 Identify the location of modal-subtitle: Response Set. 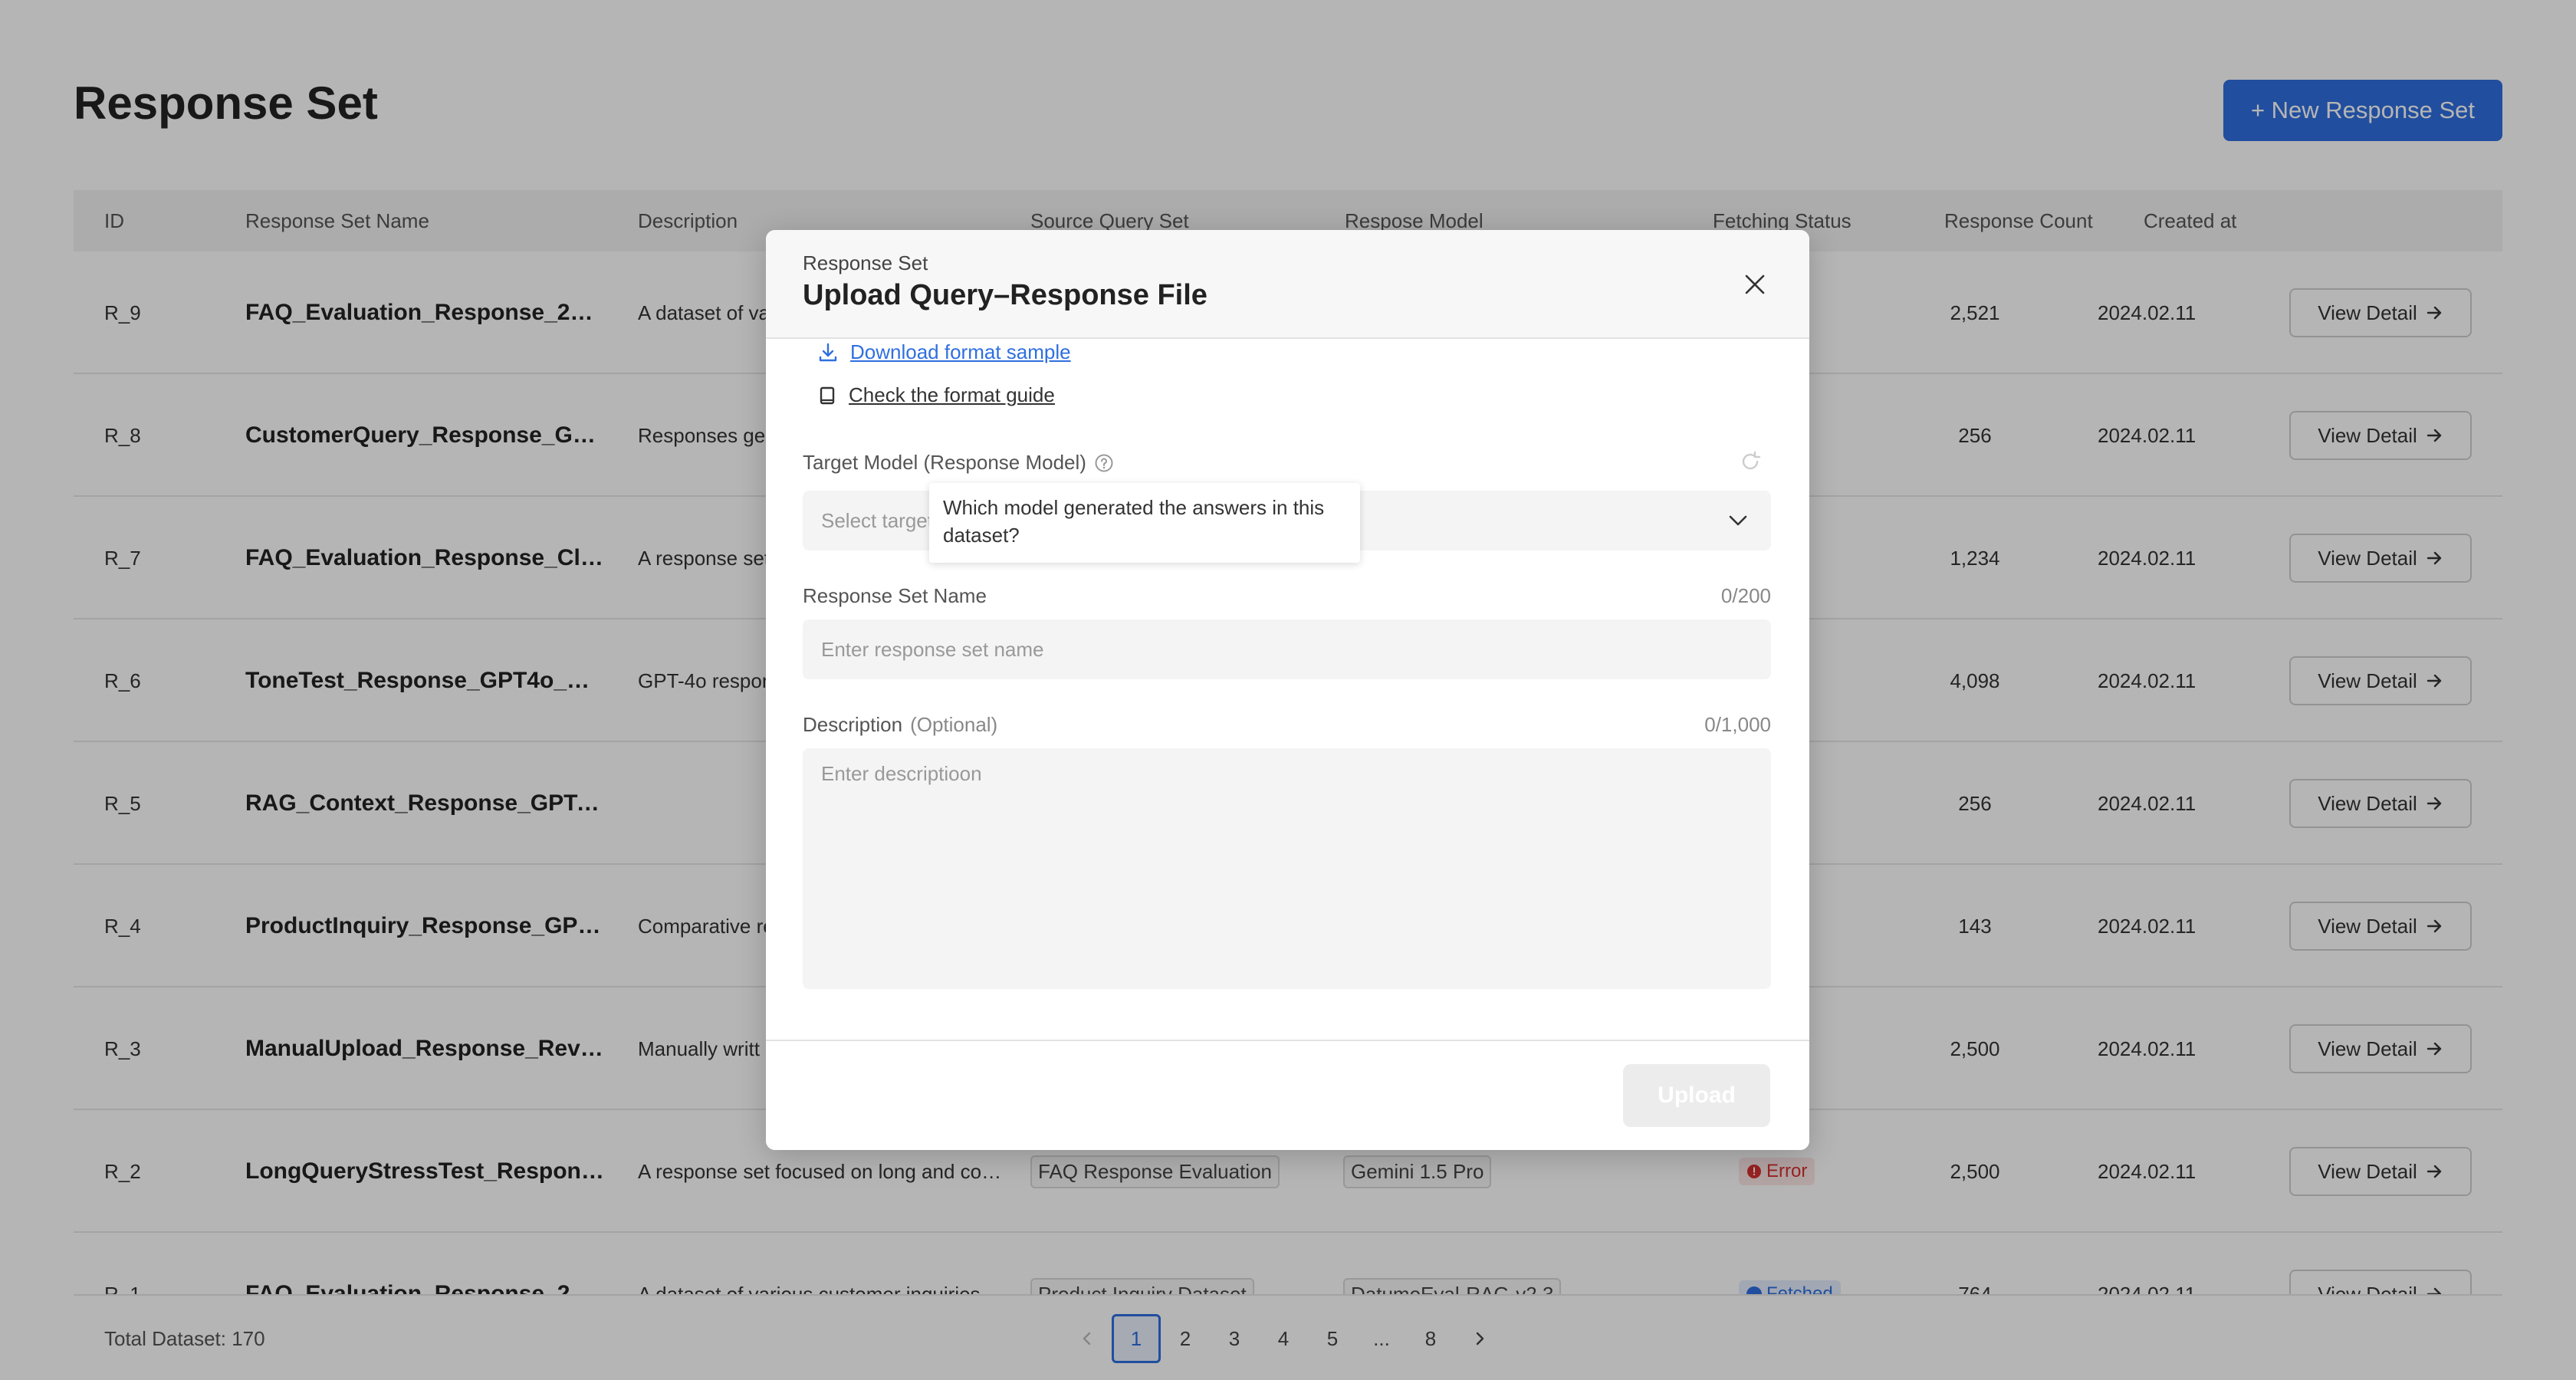
(866, 262).